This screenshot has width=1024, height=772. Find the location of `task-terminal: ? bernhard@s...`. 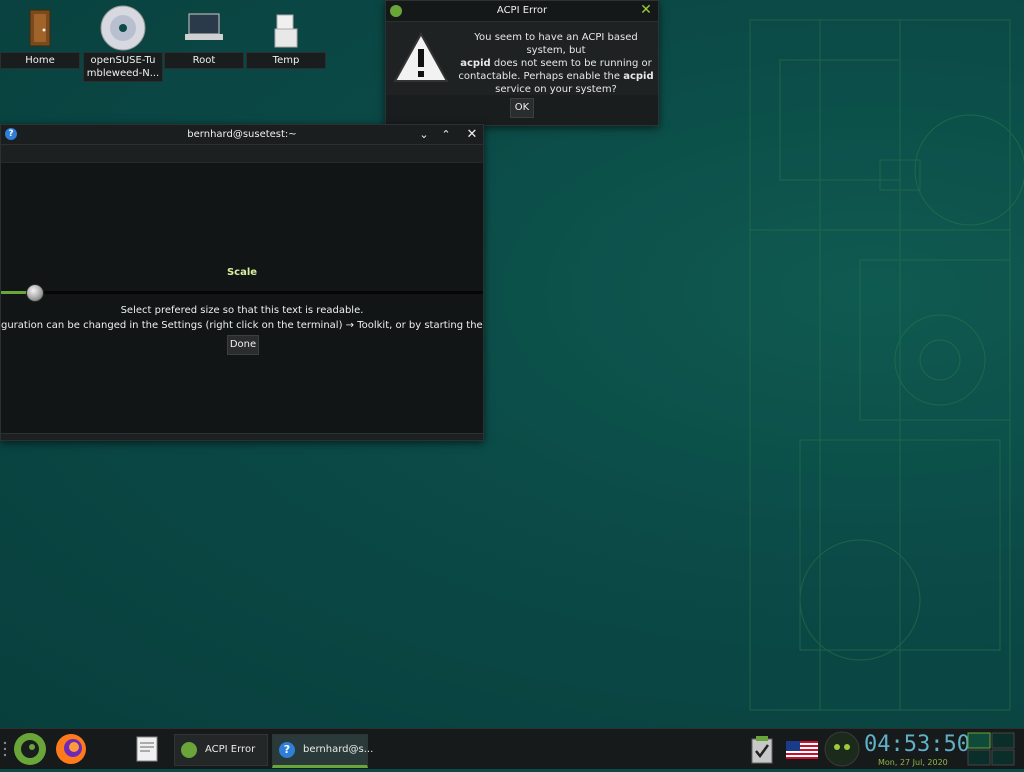

task-terminal: ? bernhard@s... is located at coordinates (322, 751).